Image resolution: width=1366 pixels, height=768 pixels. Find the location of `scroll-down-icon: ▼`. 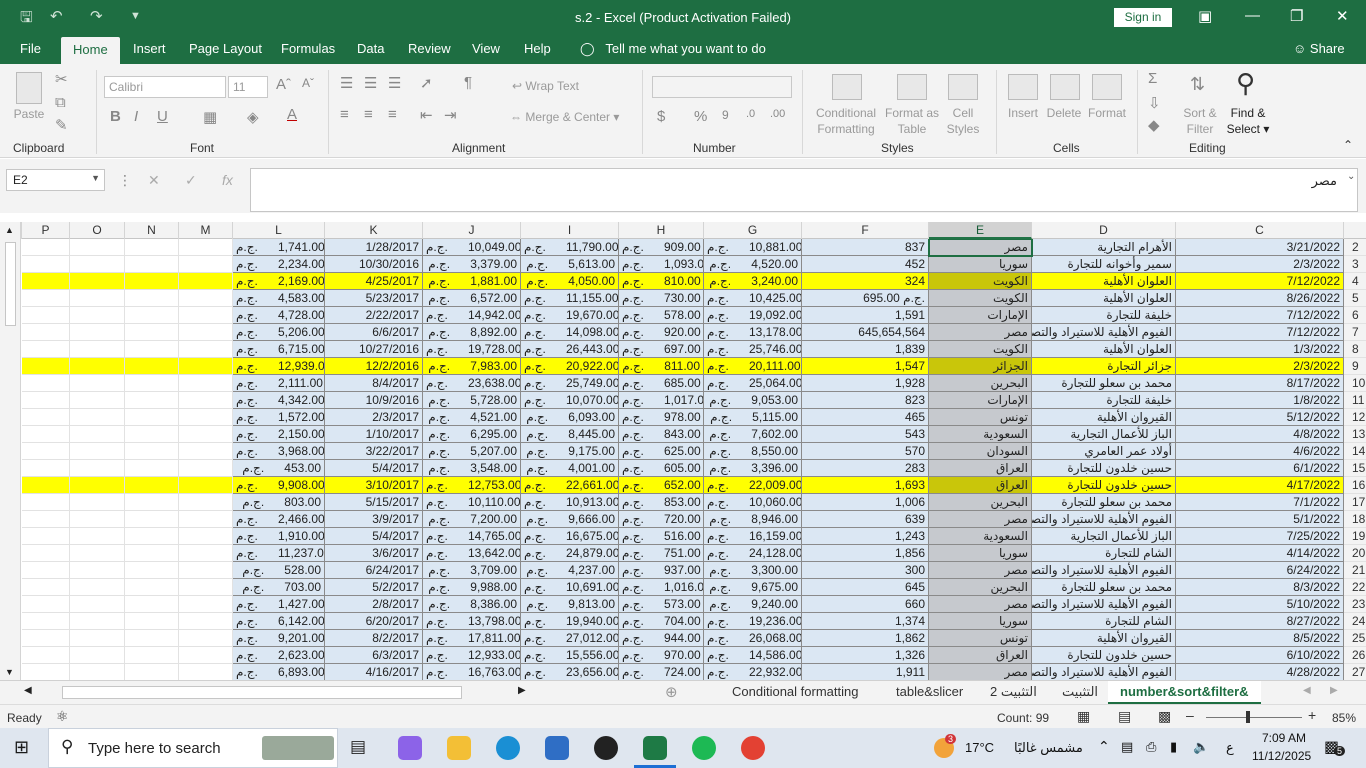

scroll-down-icon: ▼ is located at coordinates (9, 672).